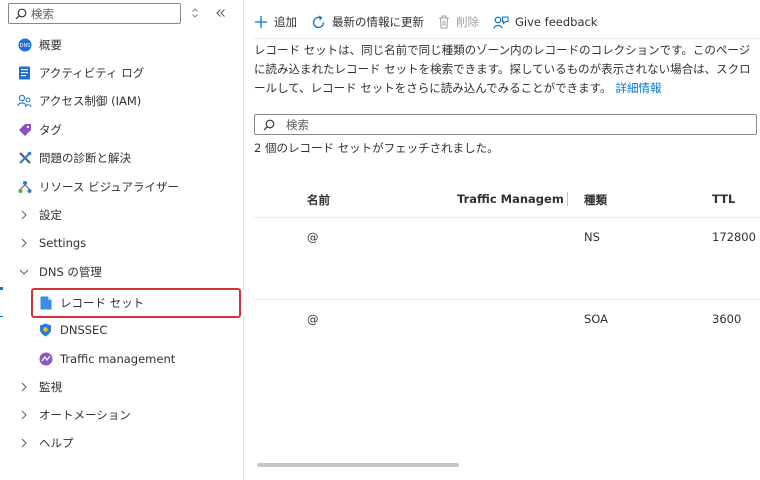  I want to click on overview-icon: DNS, so click(24, 45).